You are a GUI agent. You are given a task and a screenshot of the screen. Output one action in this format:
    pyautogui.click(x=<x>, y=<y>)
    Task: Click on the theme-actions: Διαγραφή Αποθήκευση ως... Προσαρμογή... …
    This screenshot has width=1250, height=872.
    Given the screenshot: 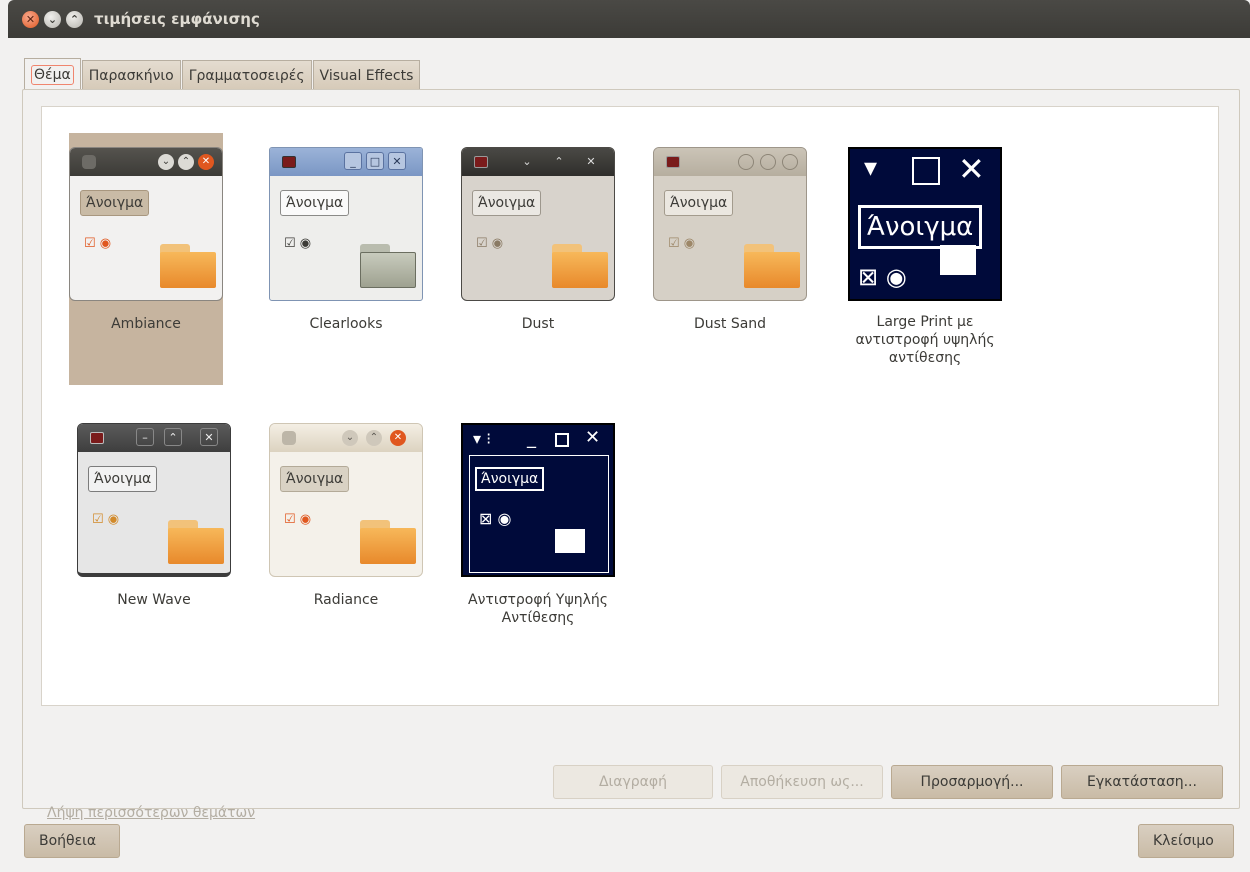 What is the action you would take?
    pyautogui.click(x=888, y=782)
    